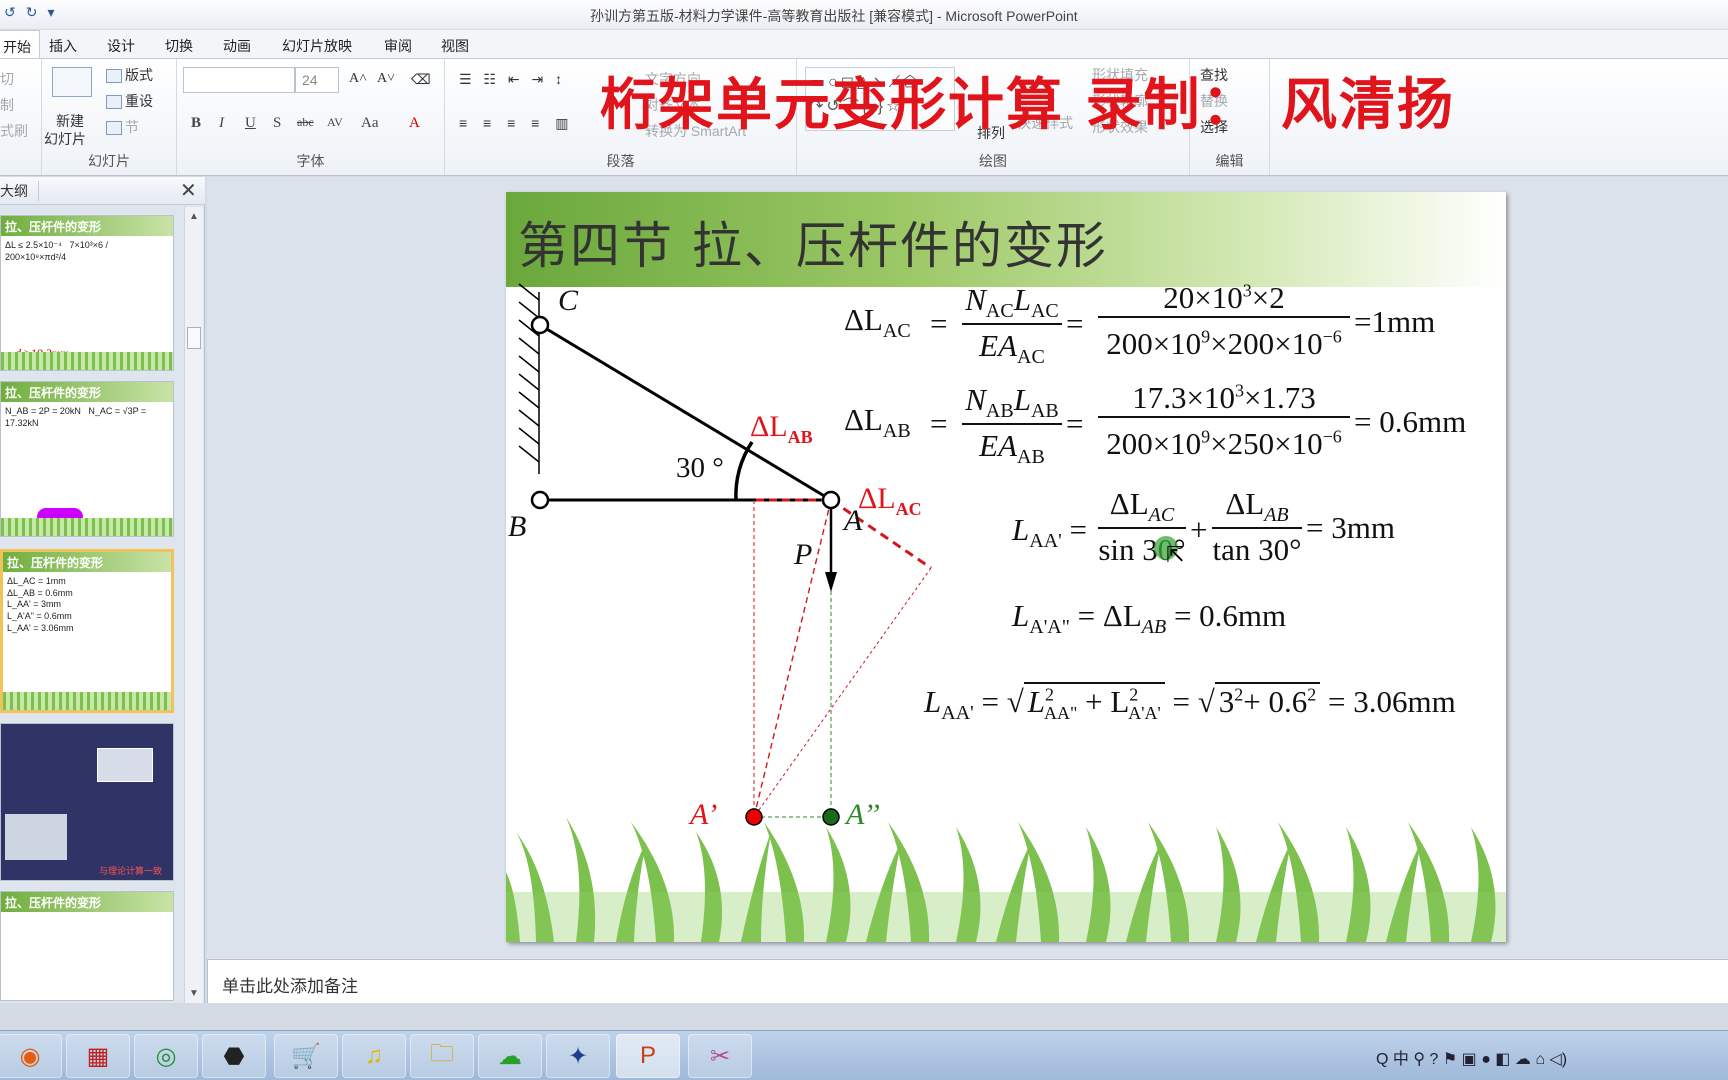 This screenshot has height=1080, width=1728. I want to click on eq2-equals-2: =, so click(1075, 423).